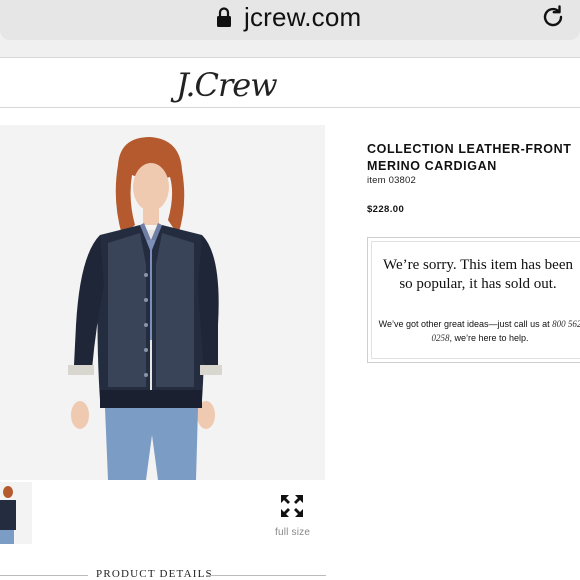 The width and height of the screenshot is (580, 580). What do you see at coordinates (386, 209) in the screenshot?
I see `product-price: $228.00` at bounding box center [386, 209].